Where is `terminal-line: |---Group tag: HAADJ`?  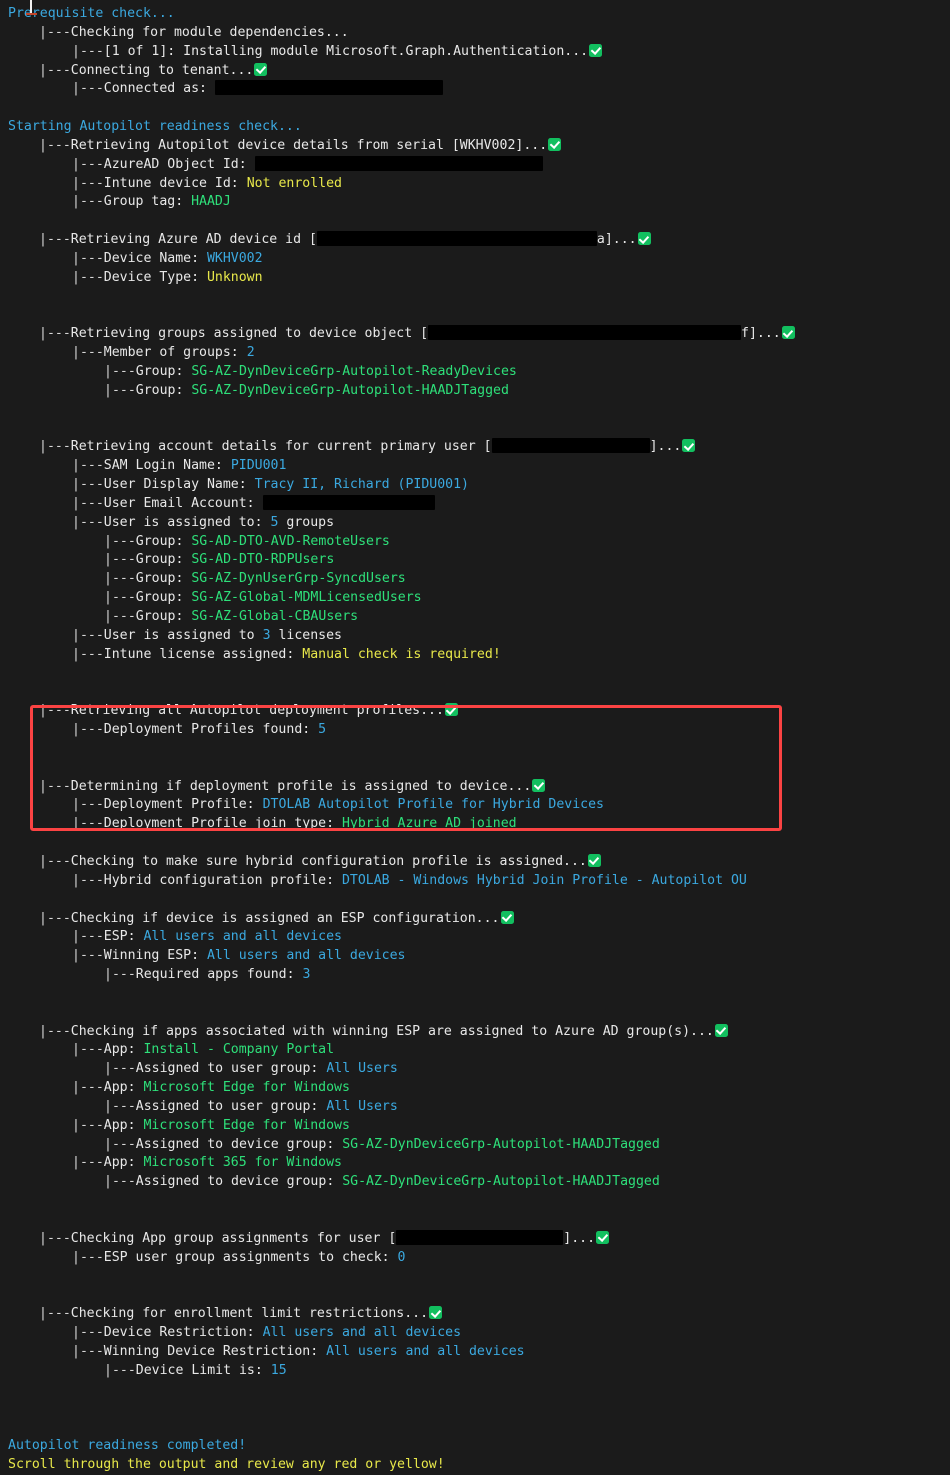
terminal-line: |---Group tag: HAADJ is located at coordinates (475, 202).